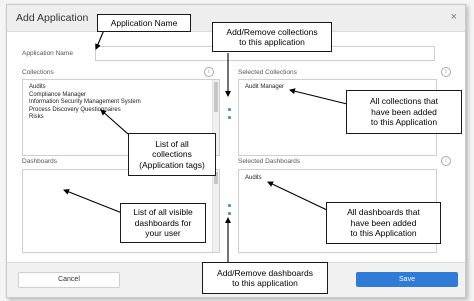 This screenshot has width=474, height=301. I want to click on callout-application-name: Application Name, so click(144, 23).